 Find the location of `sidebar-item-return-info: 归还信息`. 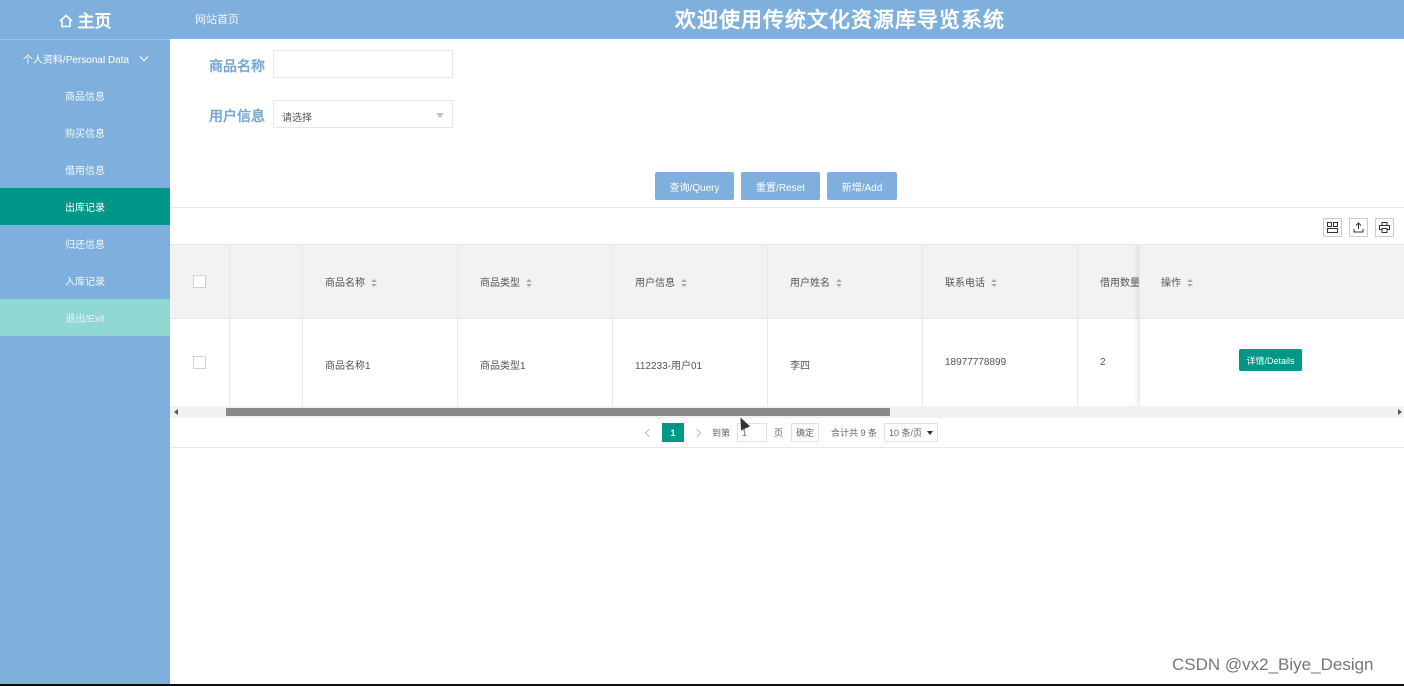

sidebar-item-return-info: 归还信息 is located at coordinates (85, 243).